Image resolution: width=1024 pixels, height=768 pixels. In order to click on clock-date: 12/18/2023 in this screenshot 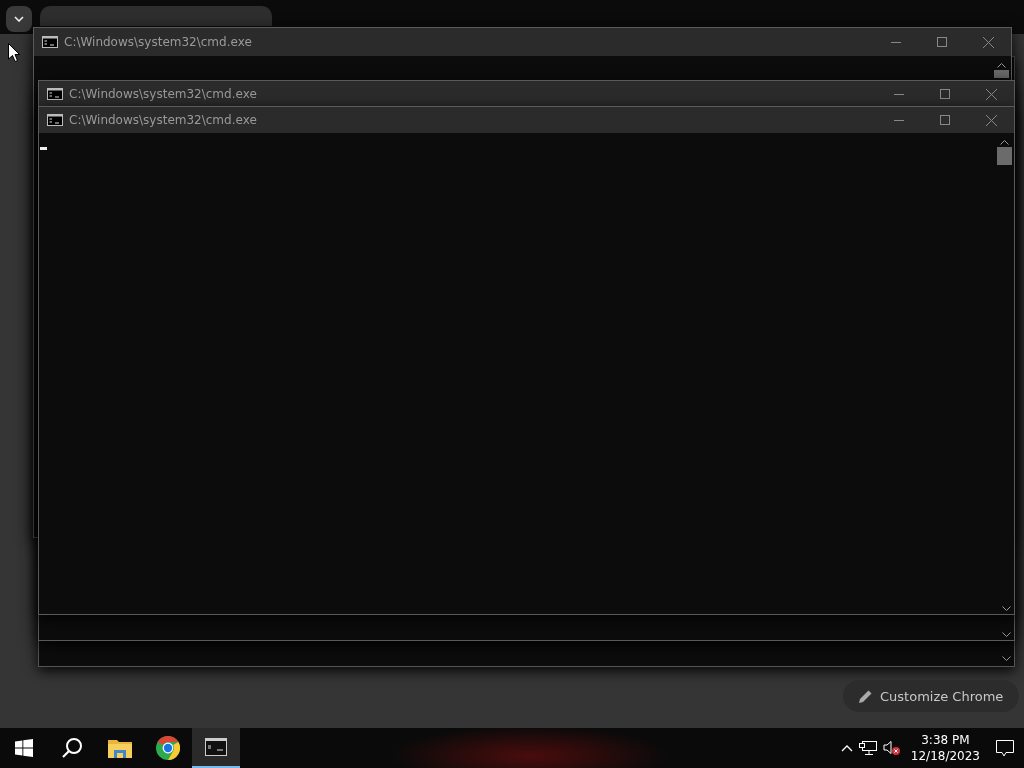, I will do `click(945, 756)`.